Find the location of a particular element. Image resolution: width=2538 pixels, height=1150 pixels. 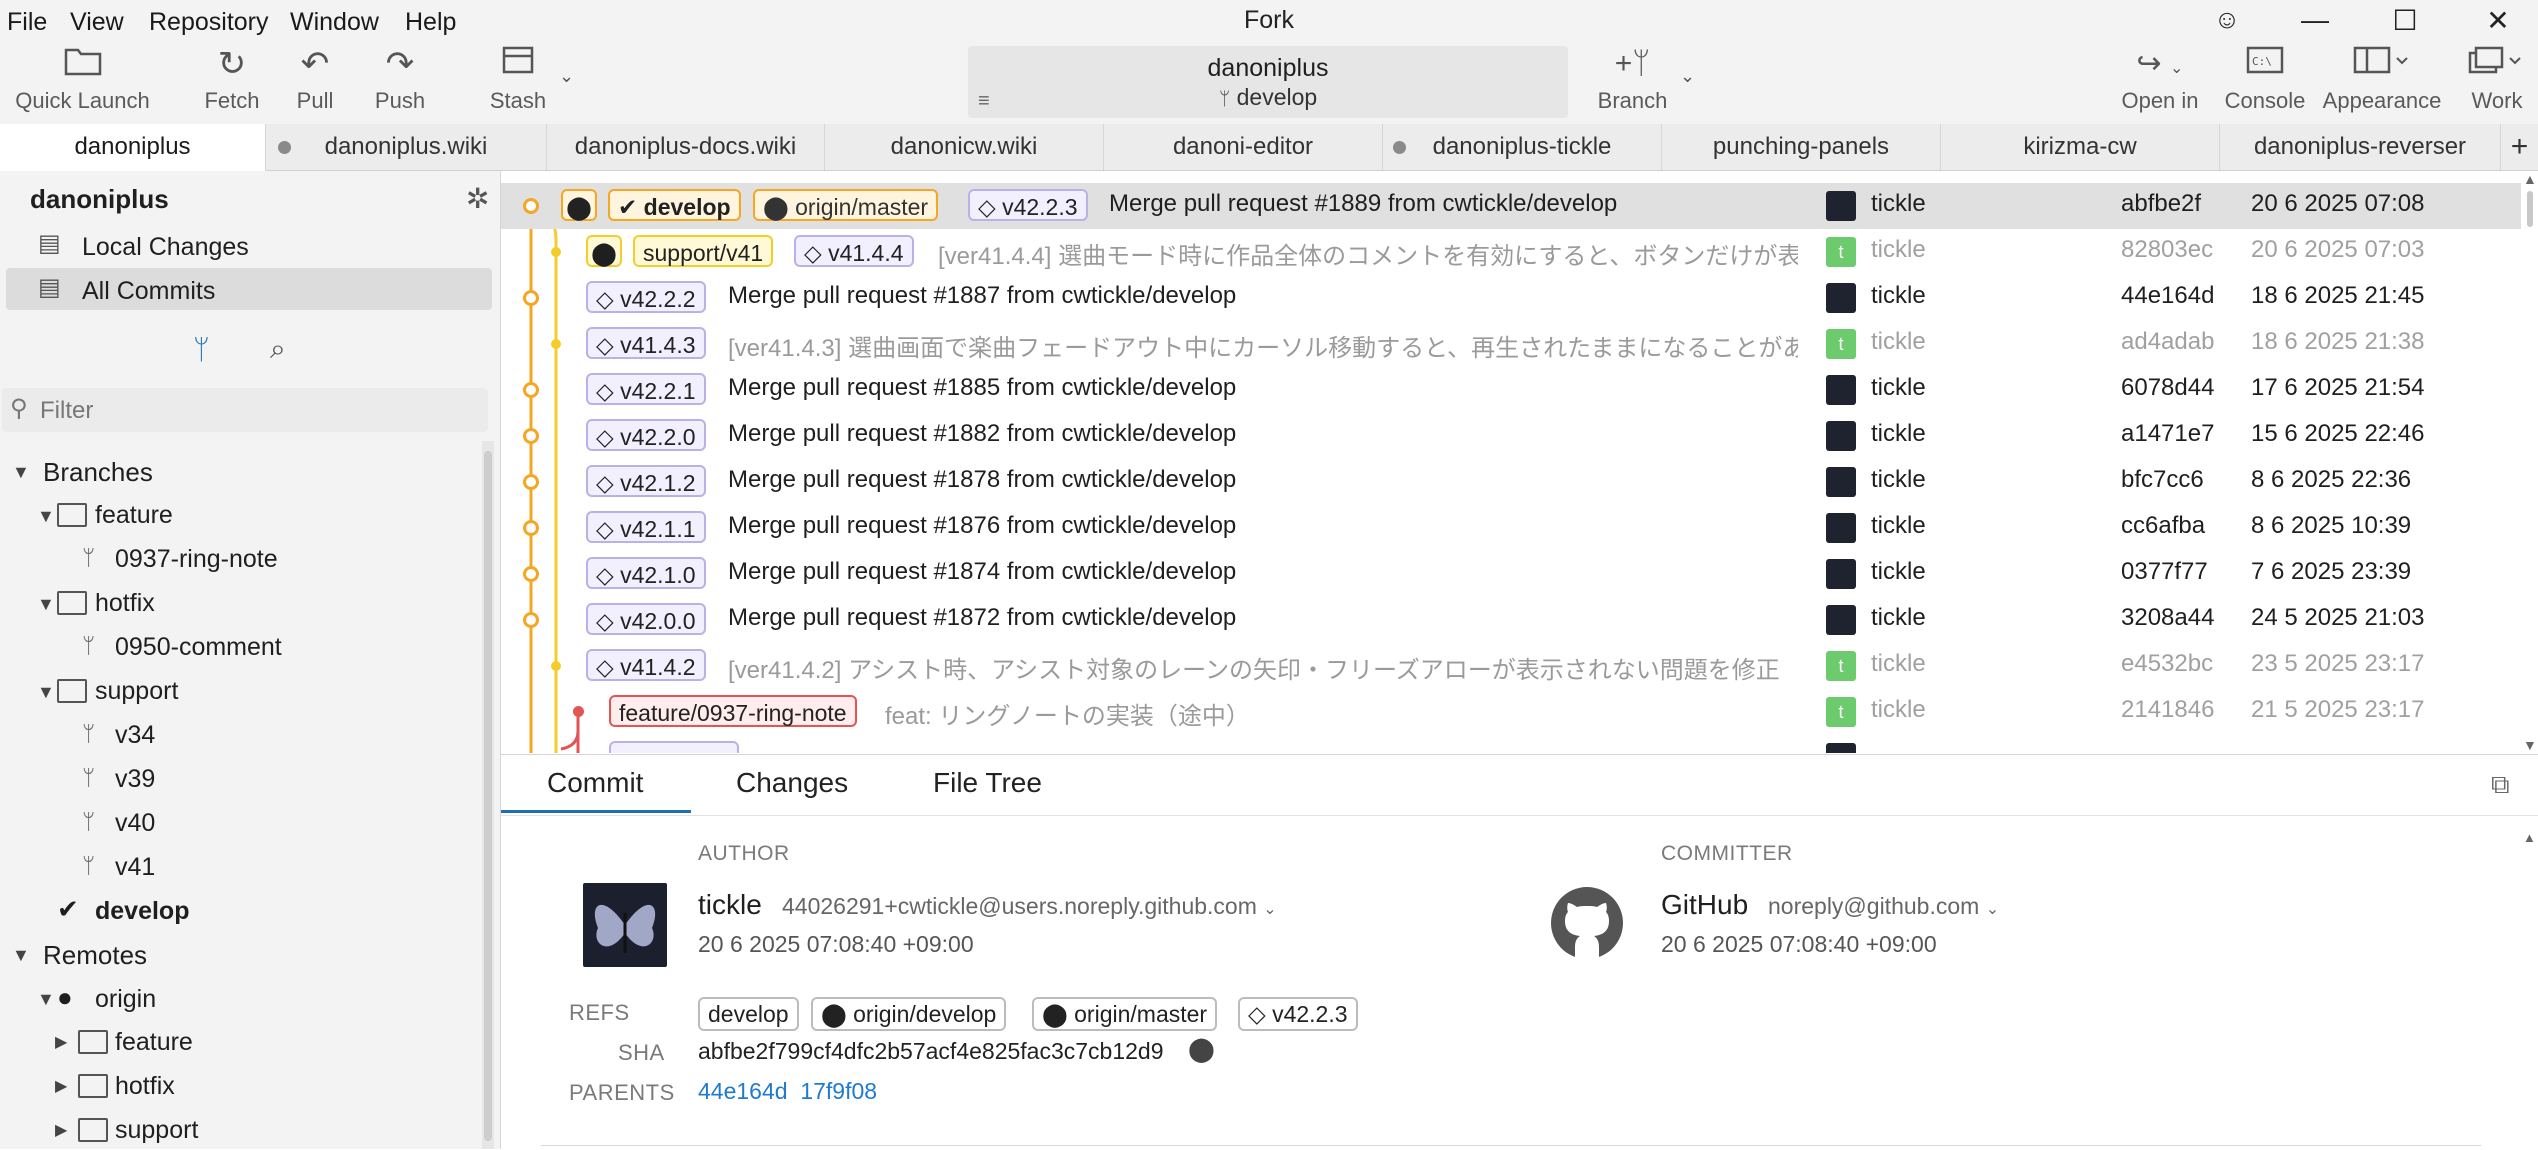

tab-changes: Changes is located at coordinates (792, 783).